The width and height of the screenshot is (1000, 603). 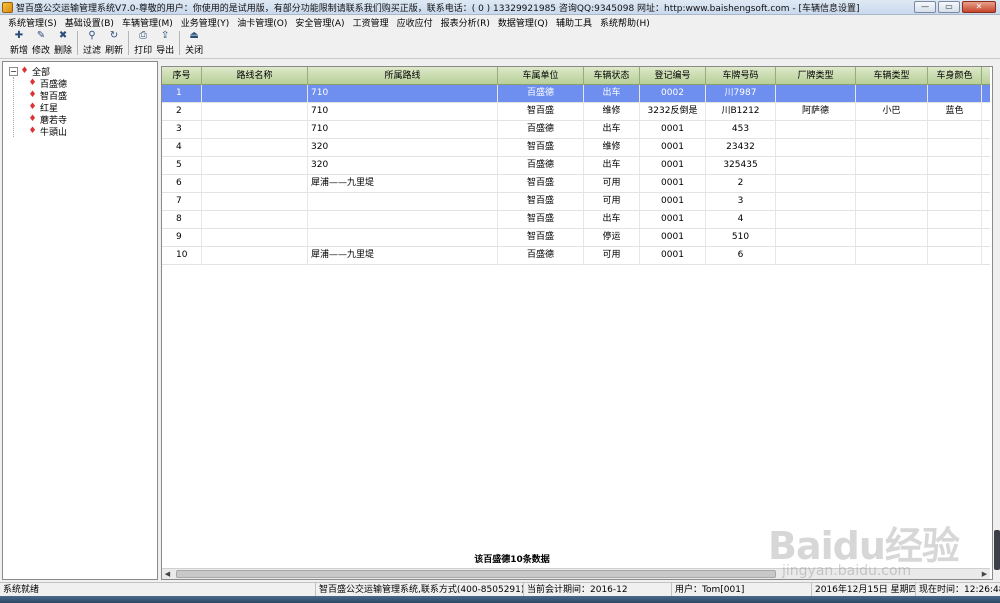 I want to click on export-button: ⇪ 导出, so click(x=165, y=43).